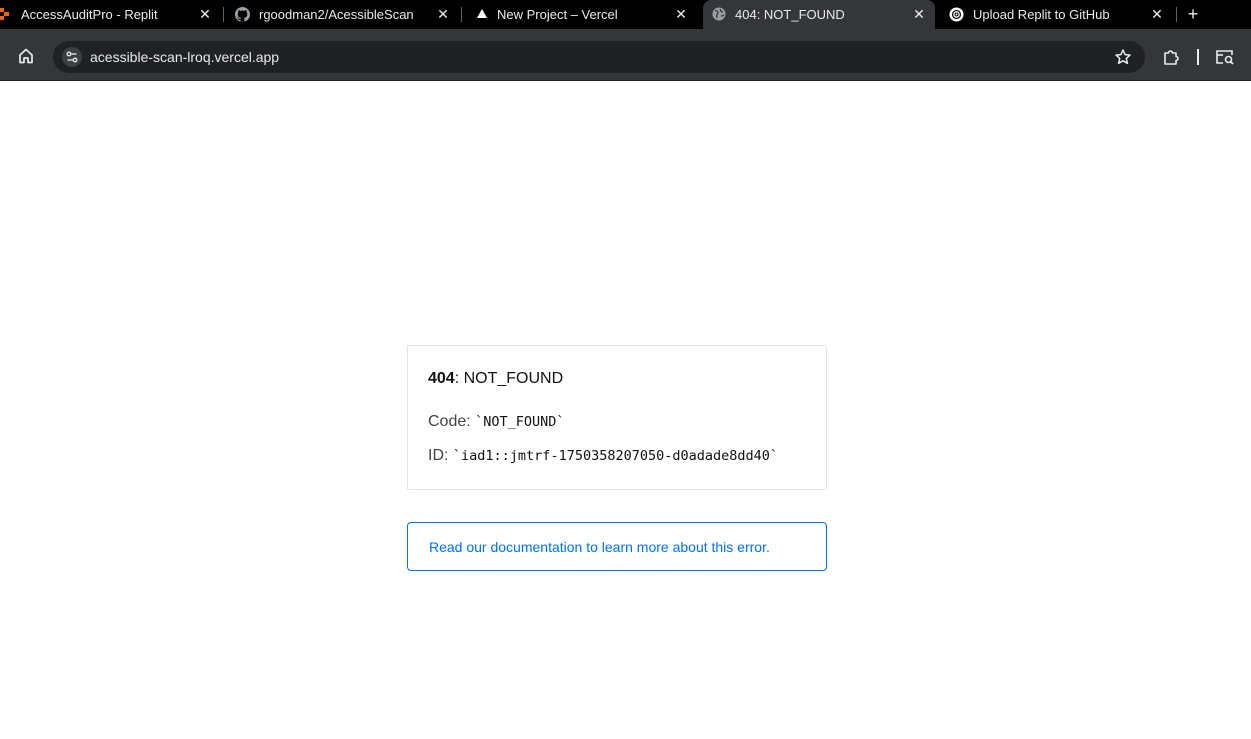 Image resolution: width=1251 pixels, height=739 pixels. Describe the element at coordinates (1176, 14) in the screenshot. I see `tab-separator` at that location.